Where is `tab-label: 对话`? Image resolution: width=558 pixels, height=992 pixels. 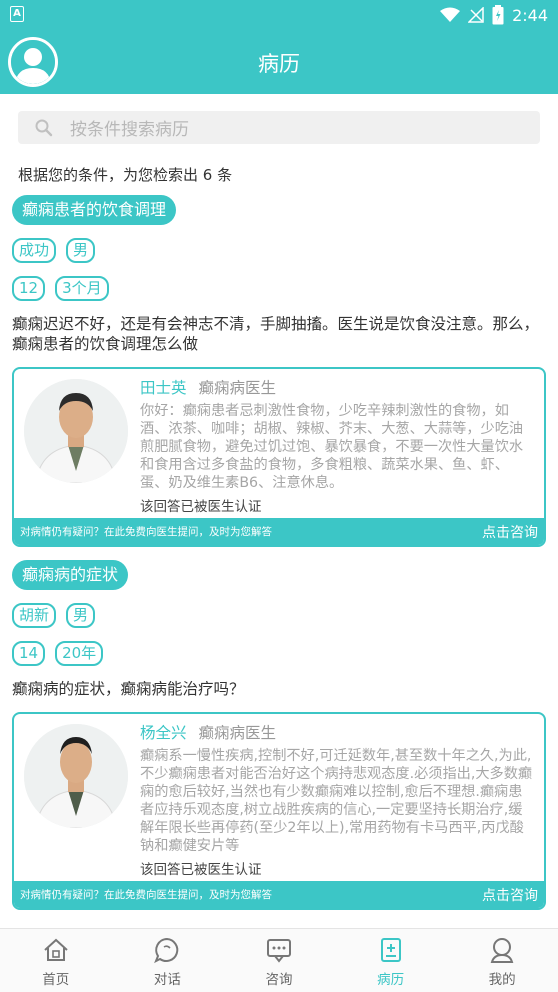
tab-label: 对话 is located at coordinates (167, 980).